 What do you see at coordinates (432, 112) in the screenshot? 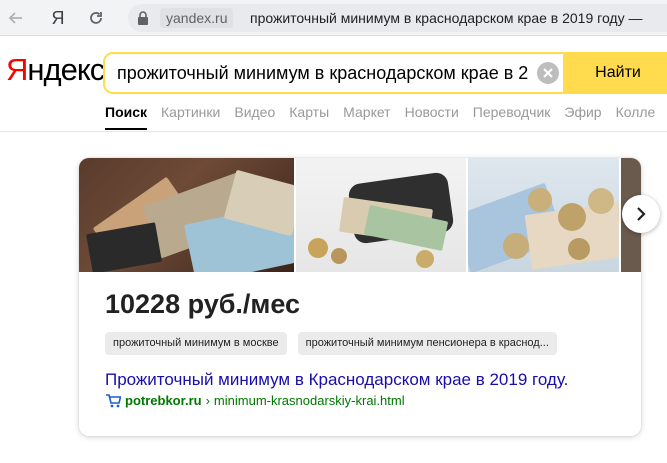
I see `tab-news: Новости` at bounding box center [432, 112].